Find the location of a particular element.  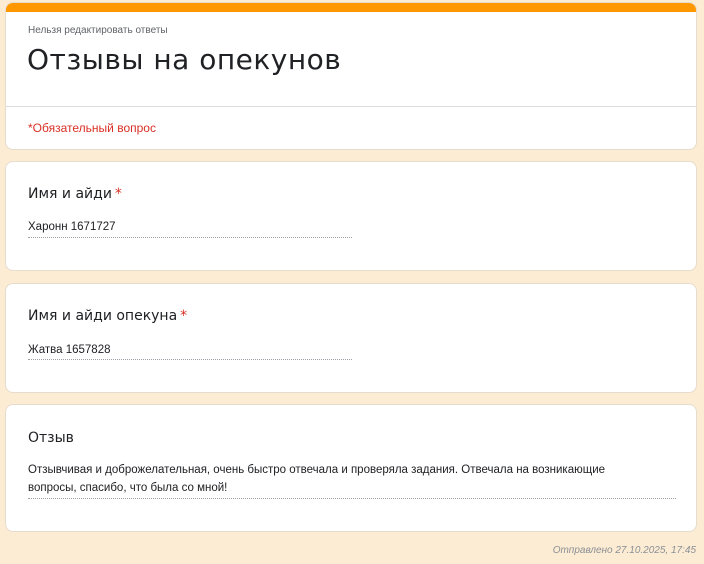

answer-text: Жатва 1657828 is located at coordinates (69, 350).